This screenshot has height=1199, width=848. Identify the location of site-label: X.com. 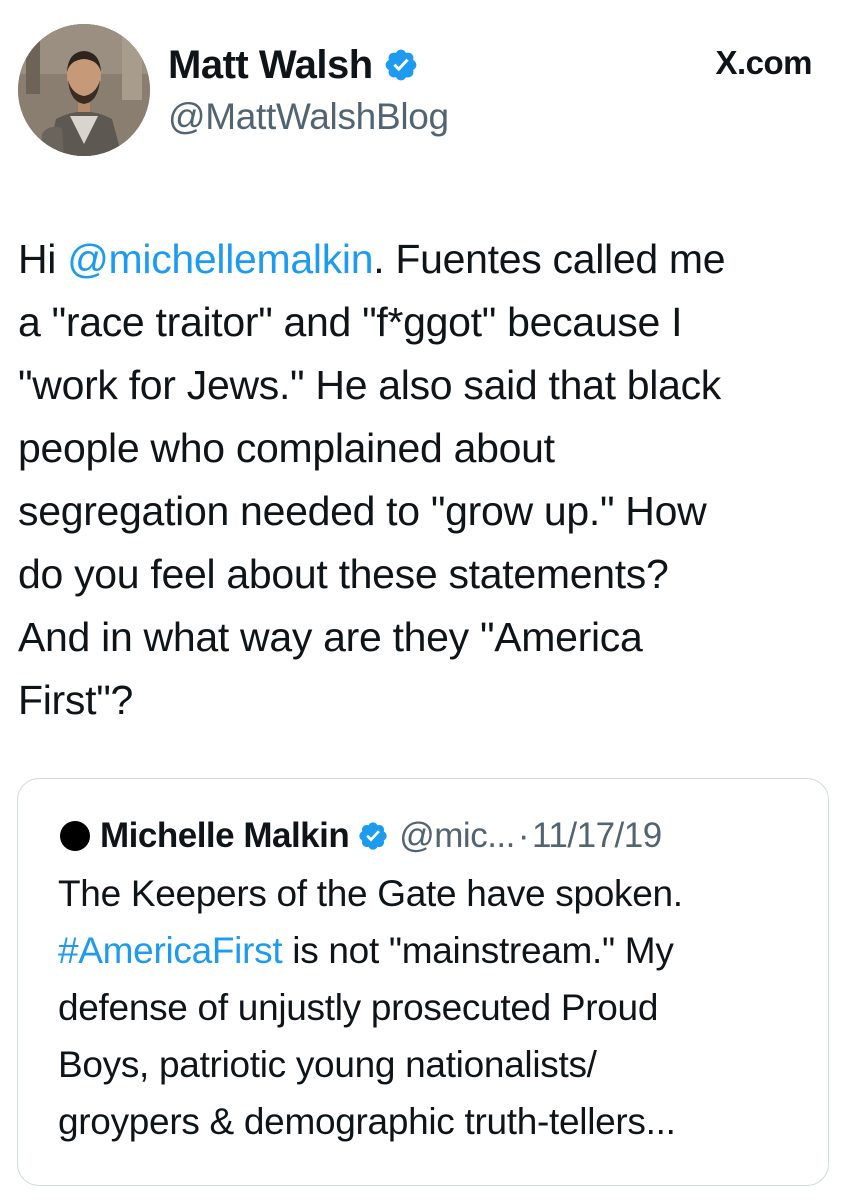
(763, 63).